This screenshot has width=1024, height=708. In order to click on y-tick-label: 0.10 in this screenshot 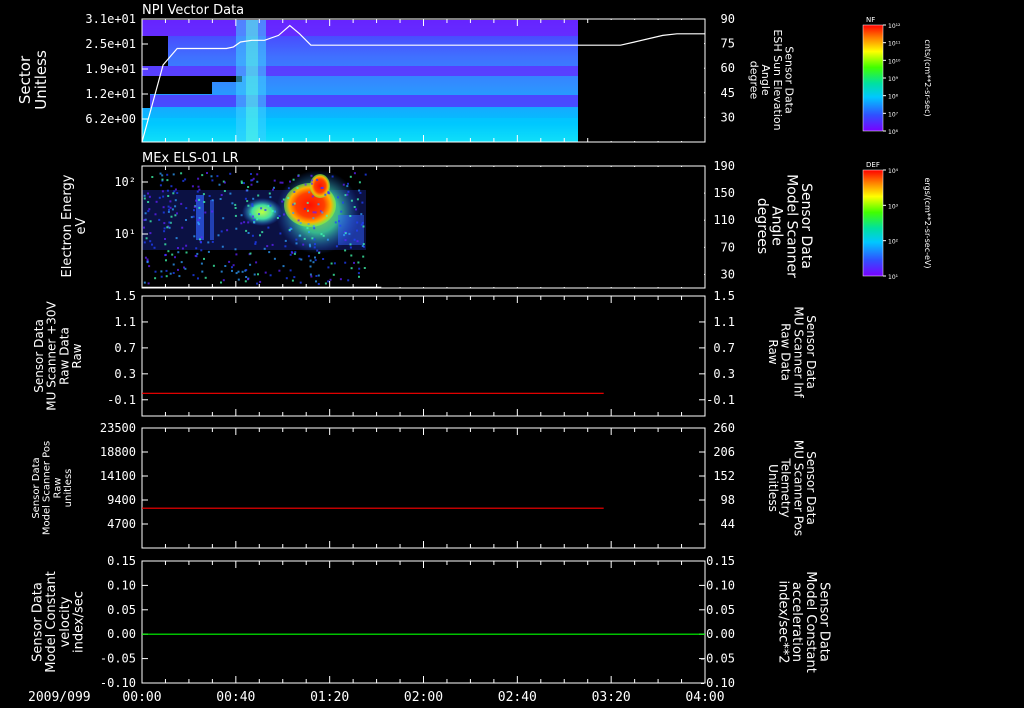, I will do `click(121, 585)`.